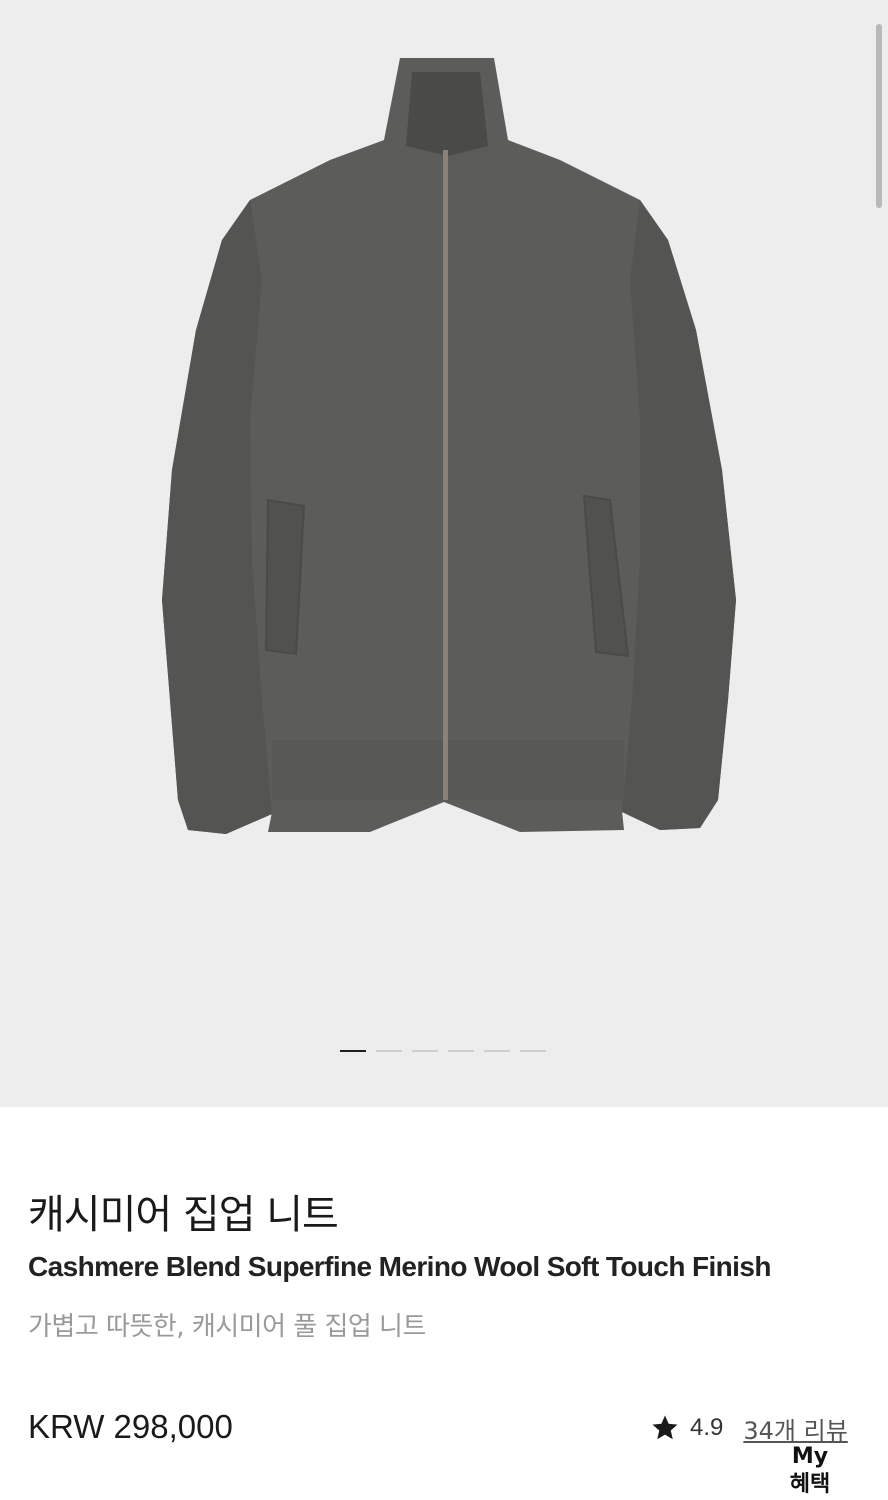 Image resolution: width=888 pixels, height=1500 pixels. I want to click on product-title-korean: 캐시미어 집업 니트, so click(183, 1215).